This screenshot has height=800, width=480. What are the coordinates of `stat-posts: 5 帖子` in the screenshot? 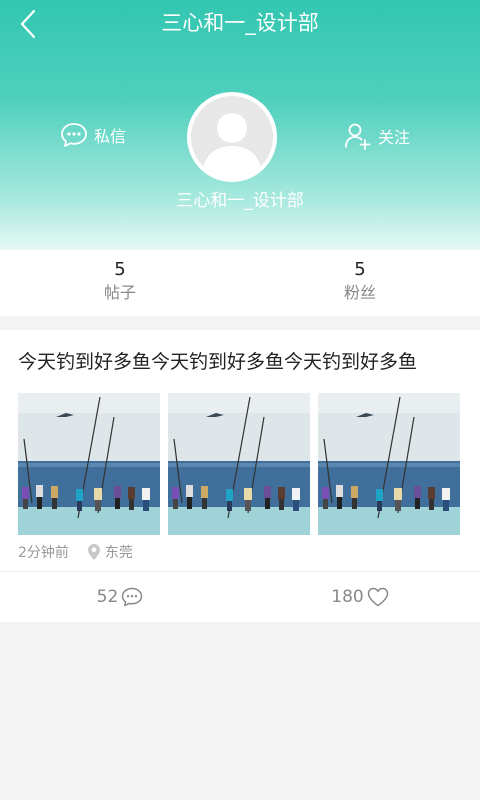 It's located at (120, 283).